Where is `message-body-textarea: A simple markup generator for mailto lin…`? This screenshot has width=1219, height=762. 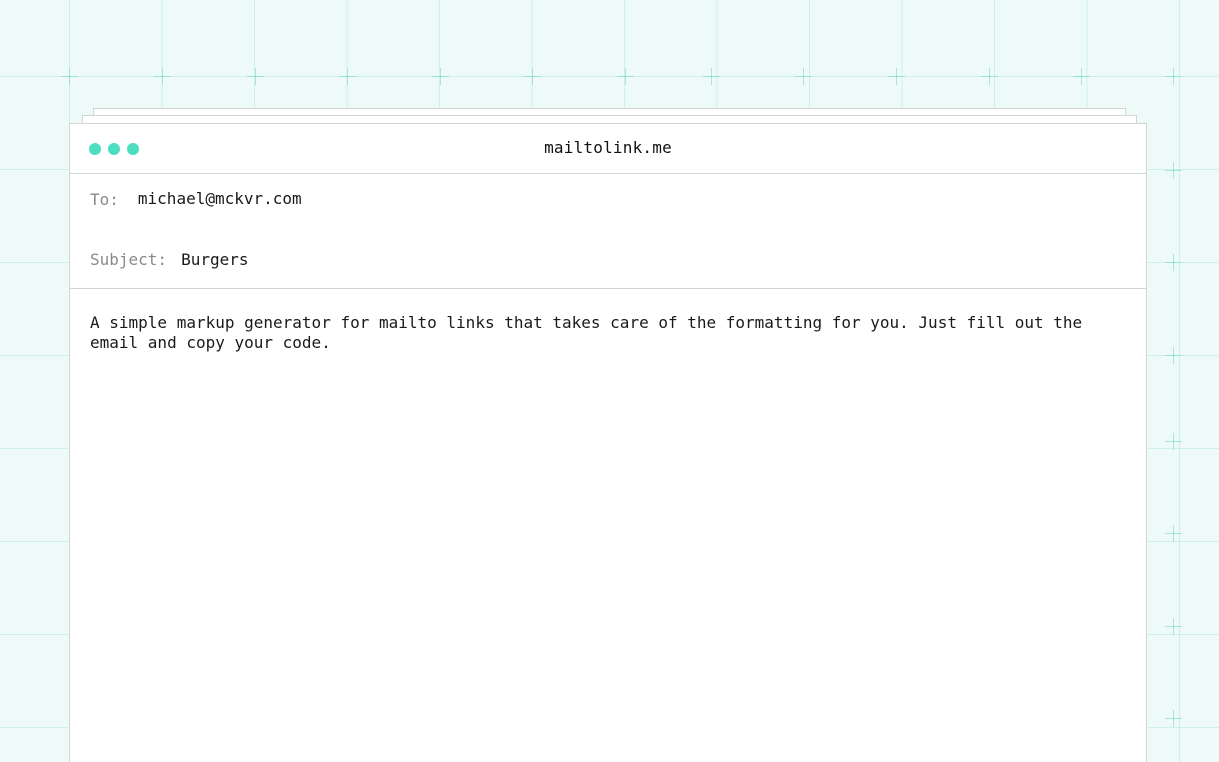 message-body-textarea: A simple markup generator for mailto lin… is located at coordinates (608, 321).